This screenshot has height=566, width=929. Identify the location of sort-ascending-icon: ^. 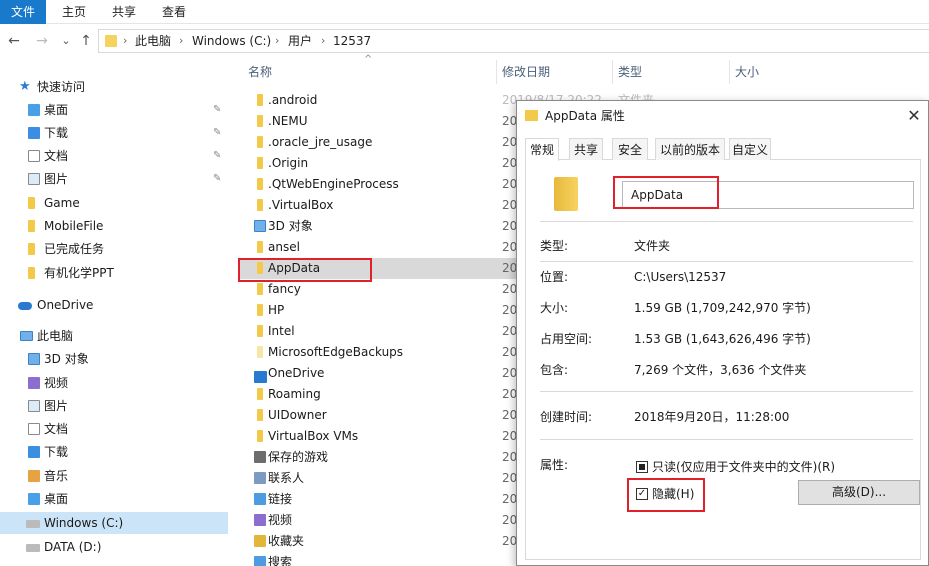
(368, 59).